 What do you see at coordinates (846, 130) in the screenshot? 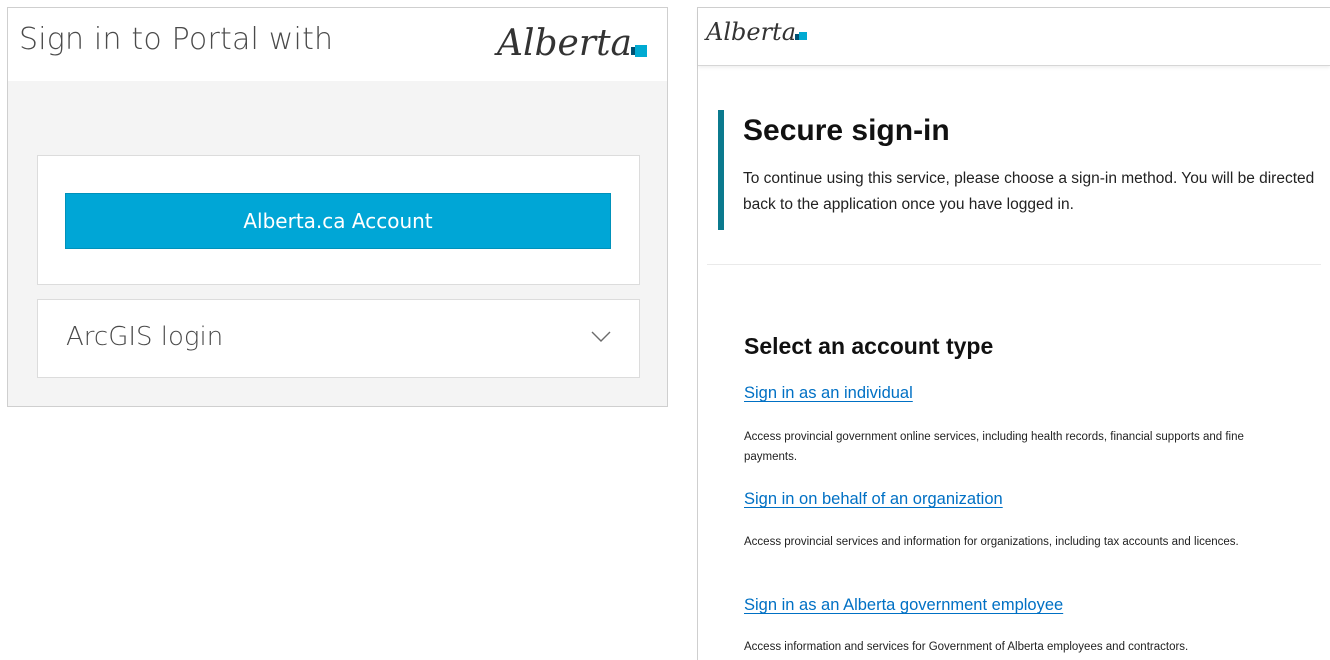
I see `page-title: Secure sign-in` at bounding box center [846, 130].